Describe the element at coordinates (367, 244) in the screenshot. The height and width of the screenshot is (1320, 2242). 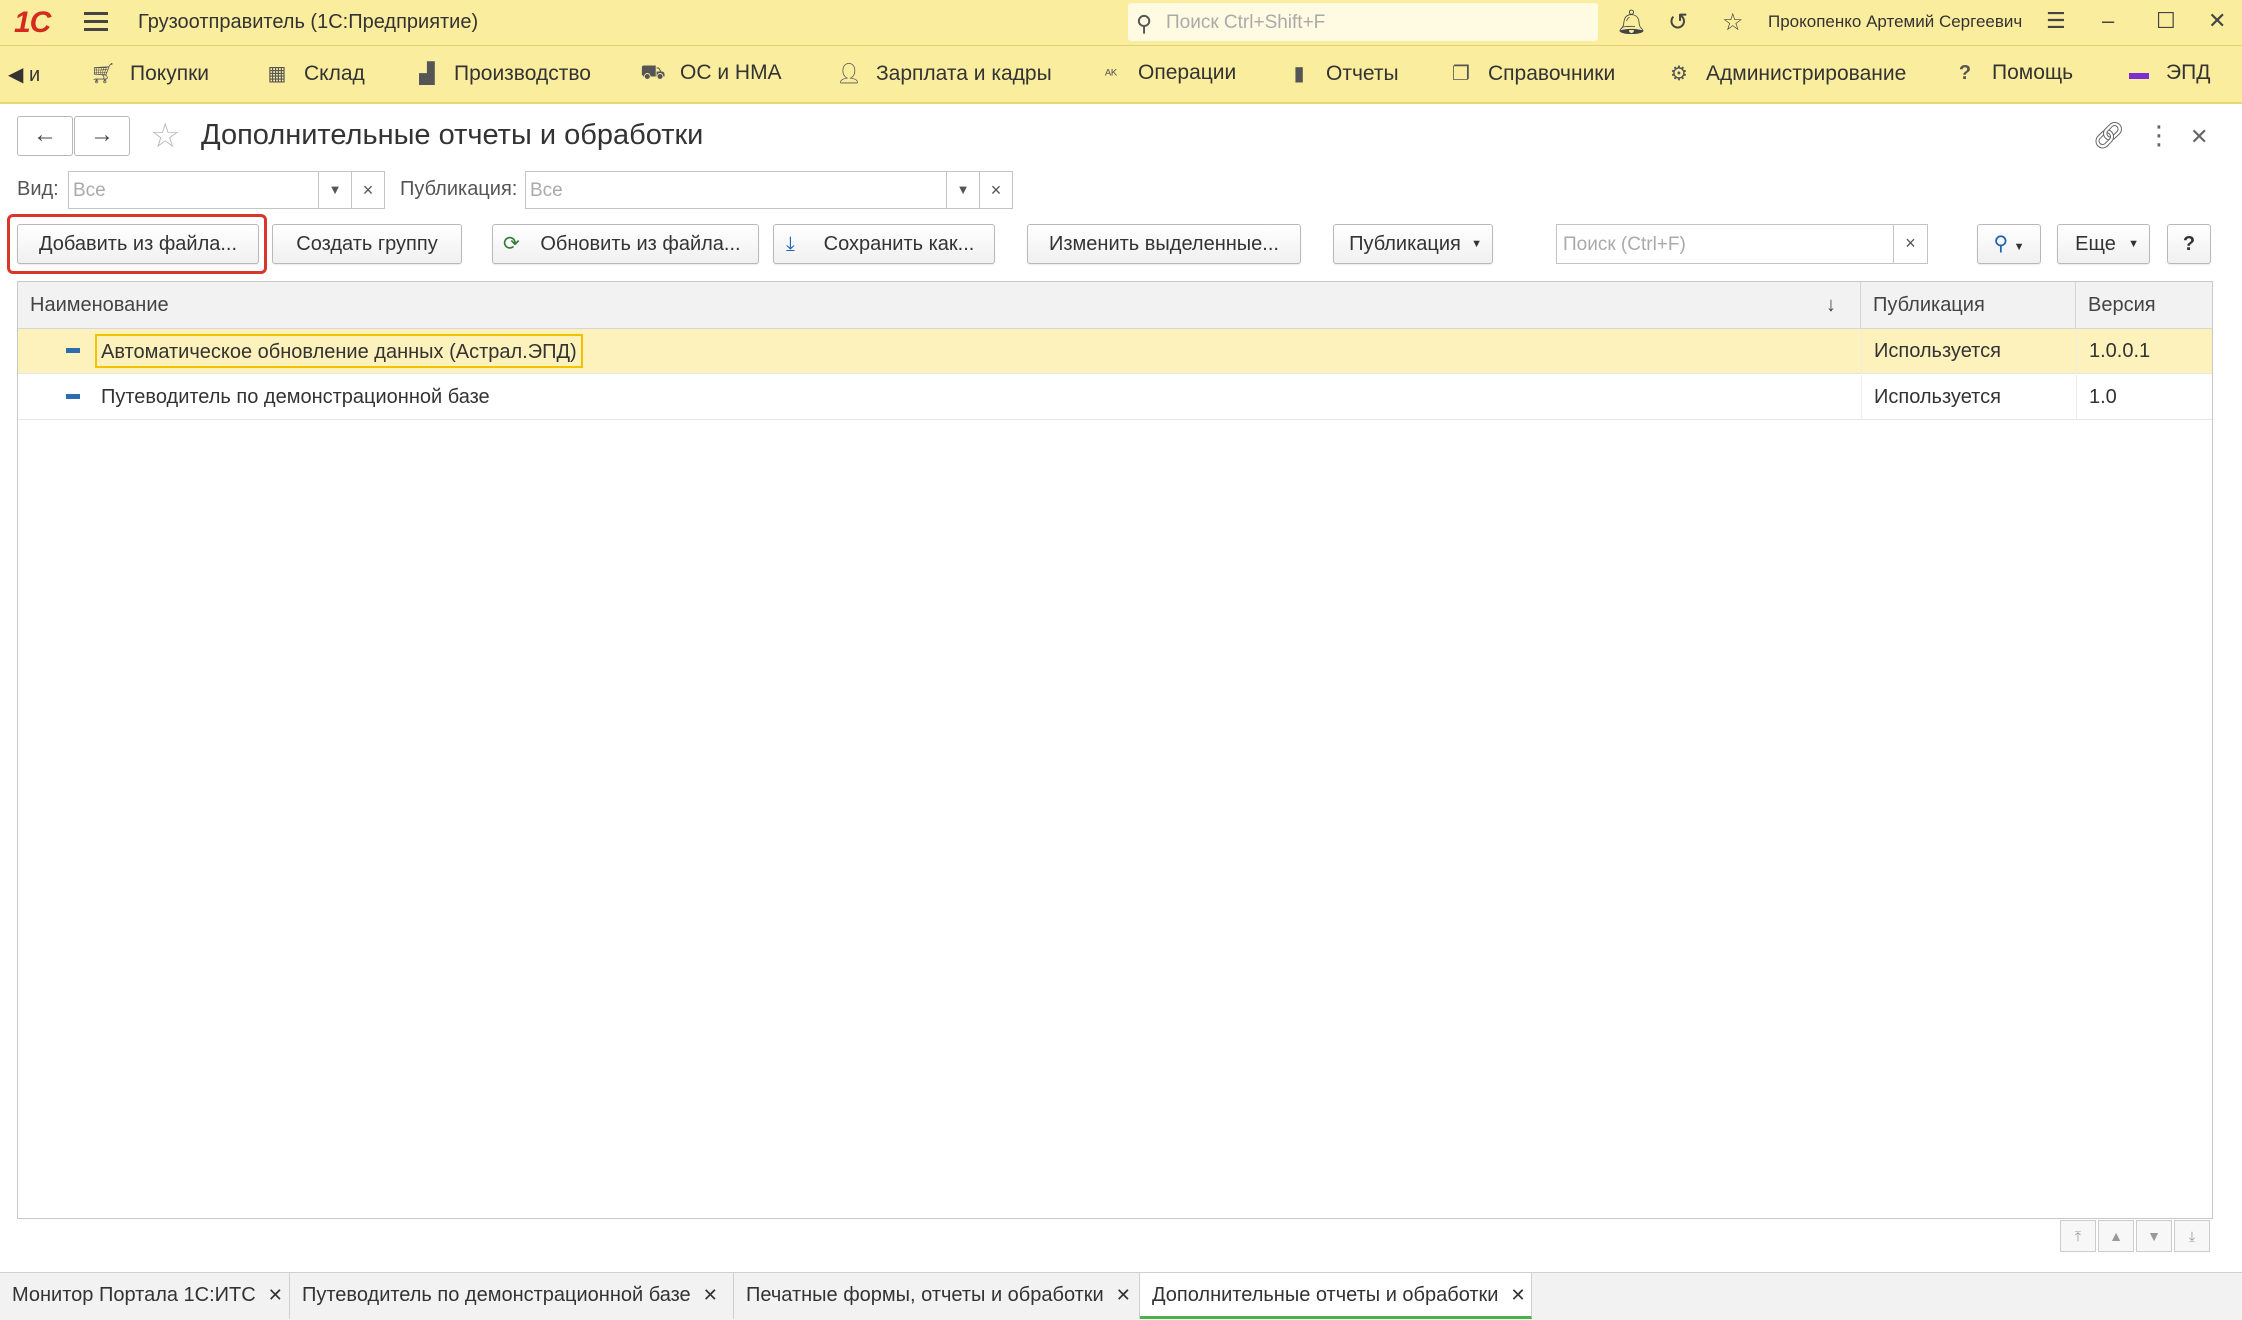
I see `create-group-button: Создать группу` at that location.